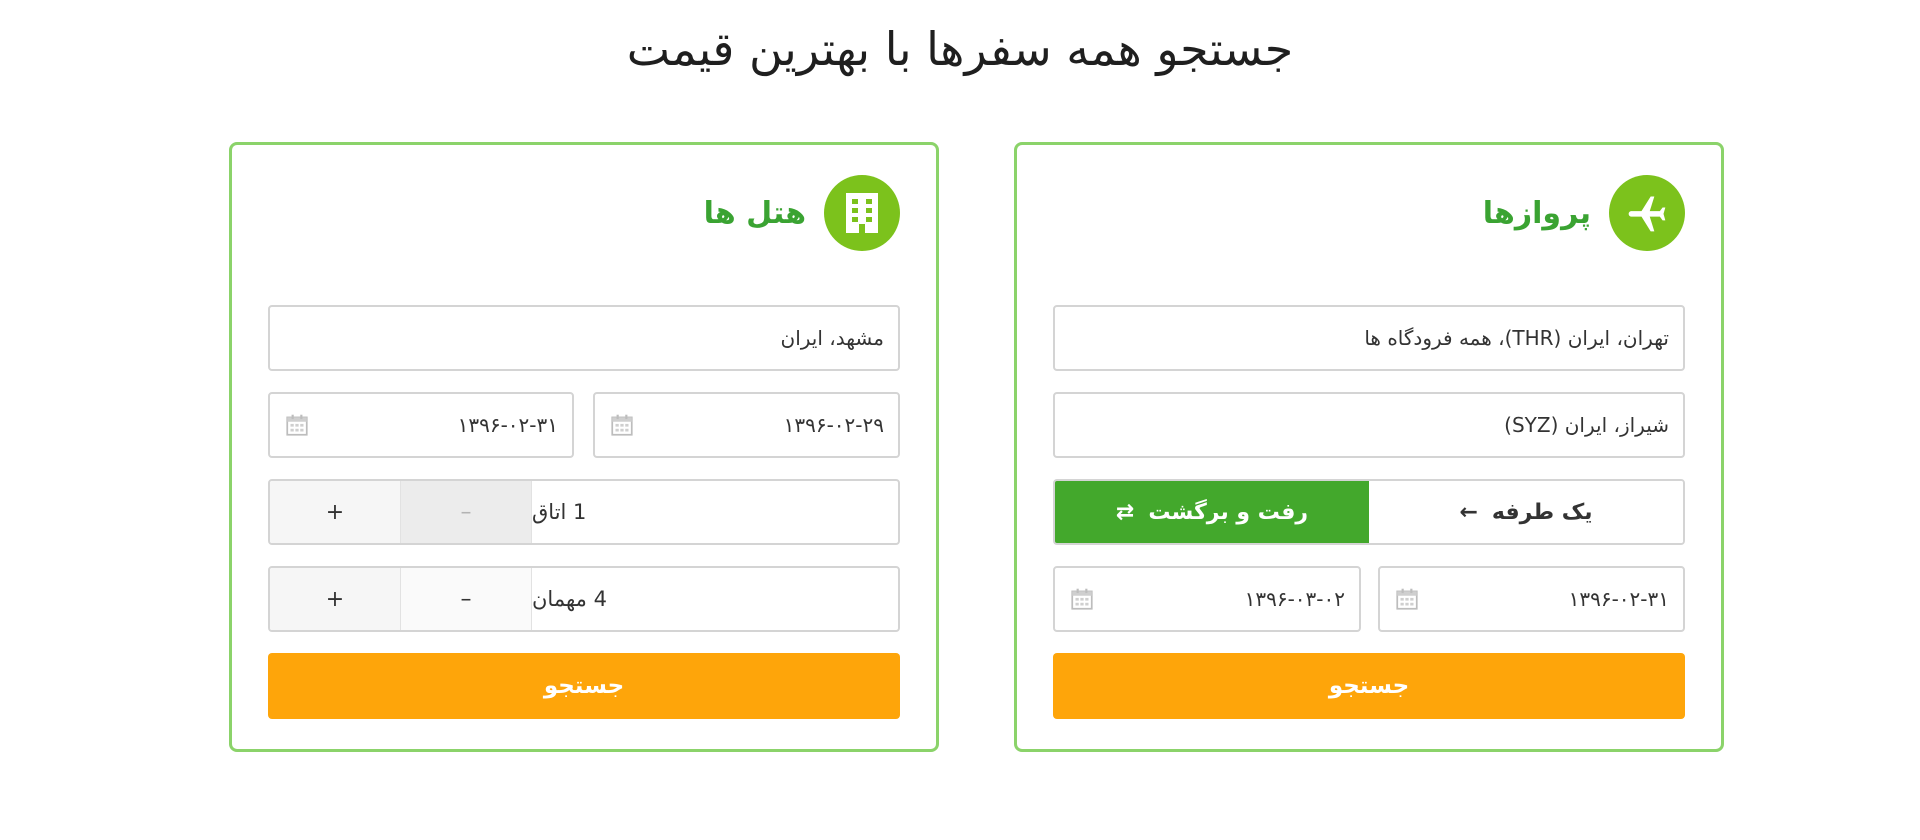 Image resolution: width=1920 pixels, height=840 pixels. I want to click on hotels-title: هتل ها, so click(754, 213).